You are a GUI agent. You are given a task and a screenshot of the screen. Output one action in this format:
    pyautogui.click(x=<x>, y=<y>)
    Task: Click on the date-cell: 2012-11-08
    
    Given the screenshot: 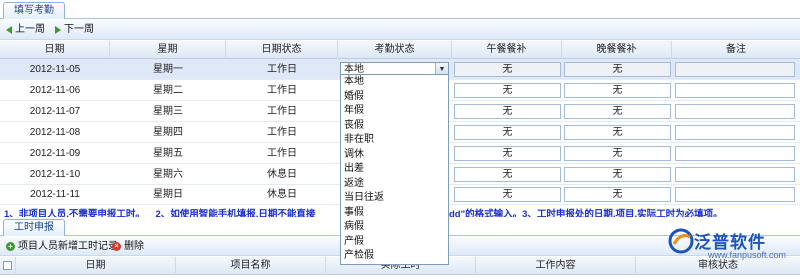 What is the action you would take?
    pyautogui.click(x=55, y=132)
    